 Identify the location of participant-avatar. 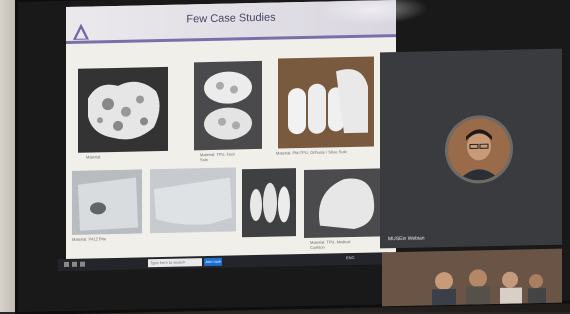
(479, 149).